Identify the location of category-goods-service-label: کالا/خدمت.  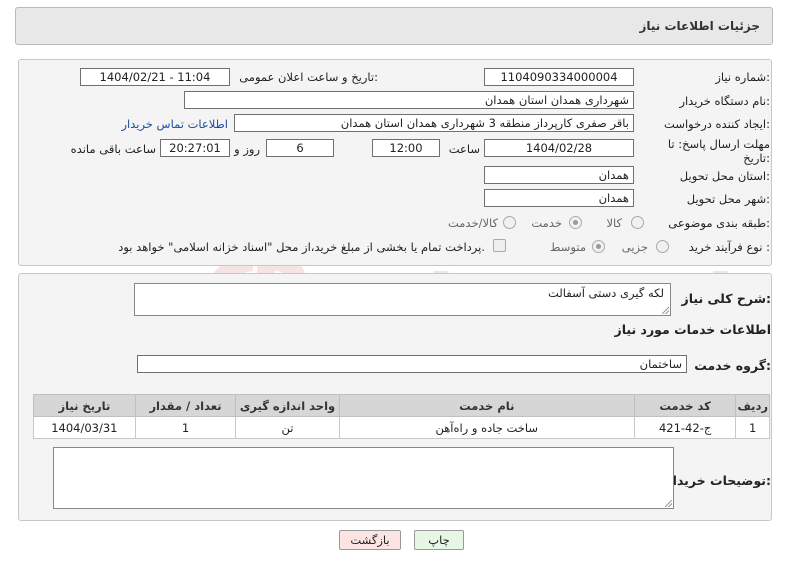
(472, 223).